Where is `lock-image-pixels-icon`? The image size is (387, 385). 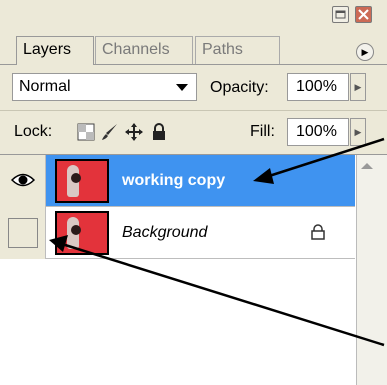 lock-image-pixels-icon is located at coordinates (110, 132).